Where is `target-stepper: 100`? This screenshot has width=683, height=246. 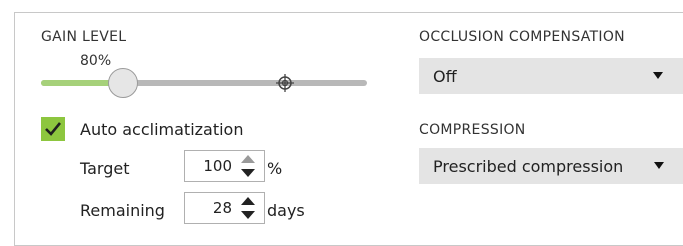
target-stepper: 100 is located at coordinates (224, 166).